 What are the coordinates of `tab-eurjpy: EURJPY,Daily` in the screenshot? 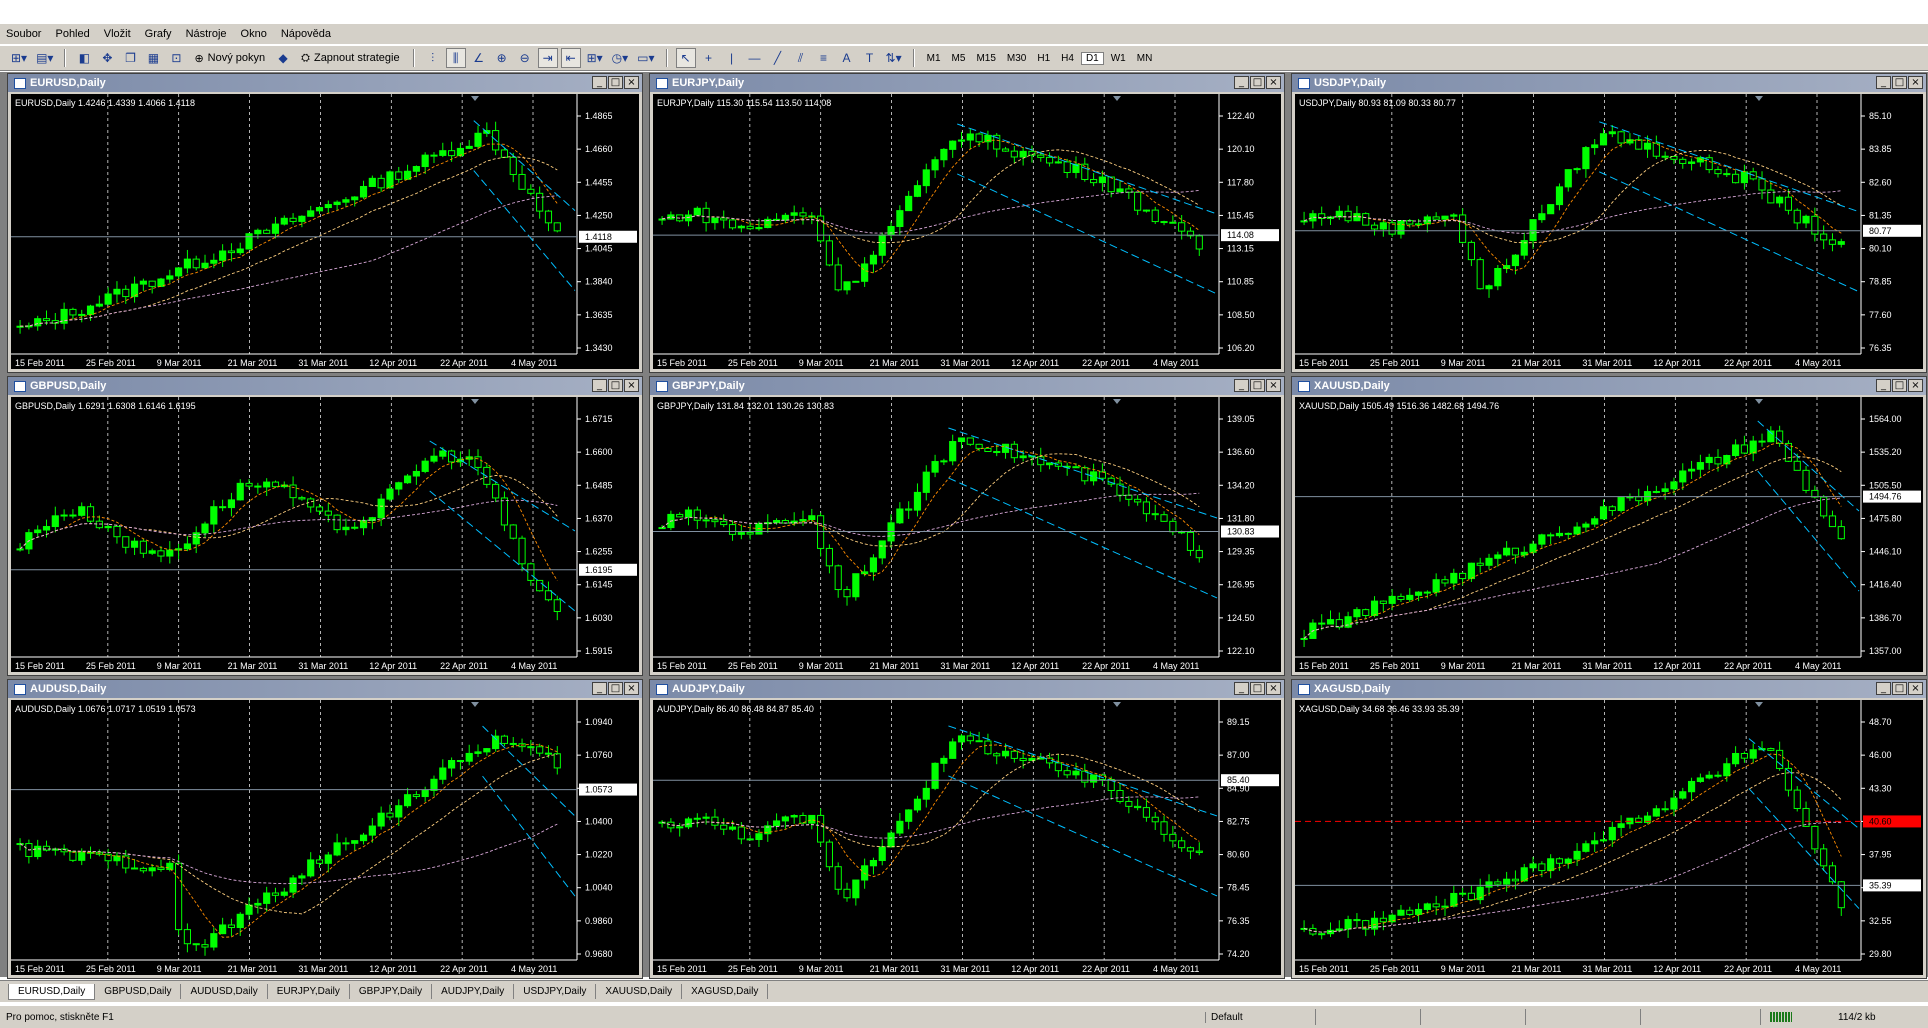 It's located at (309, 991).